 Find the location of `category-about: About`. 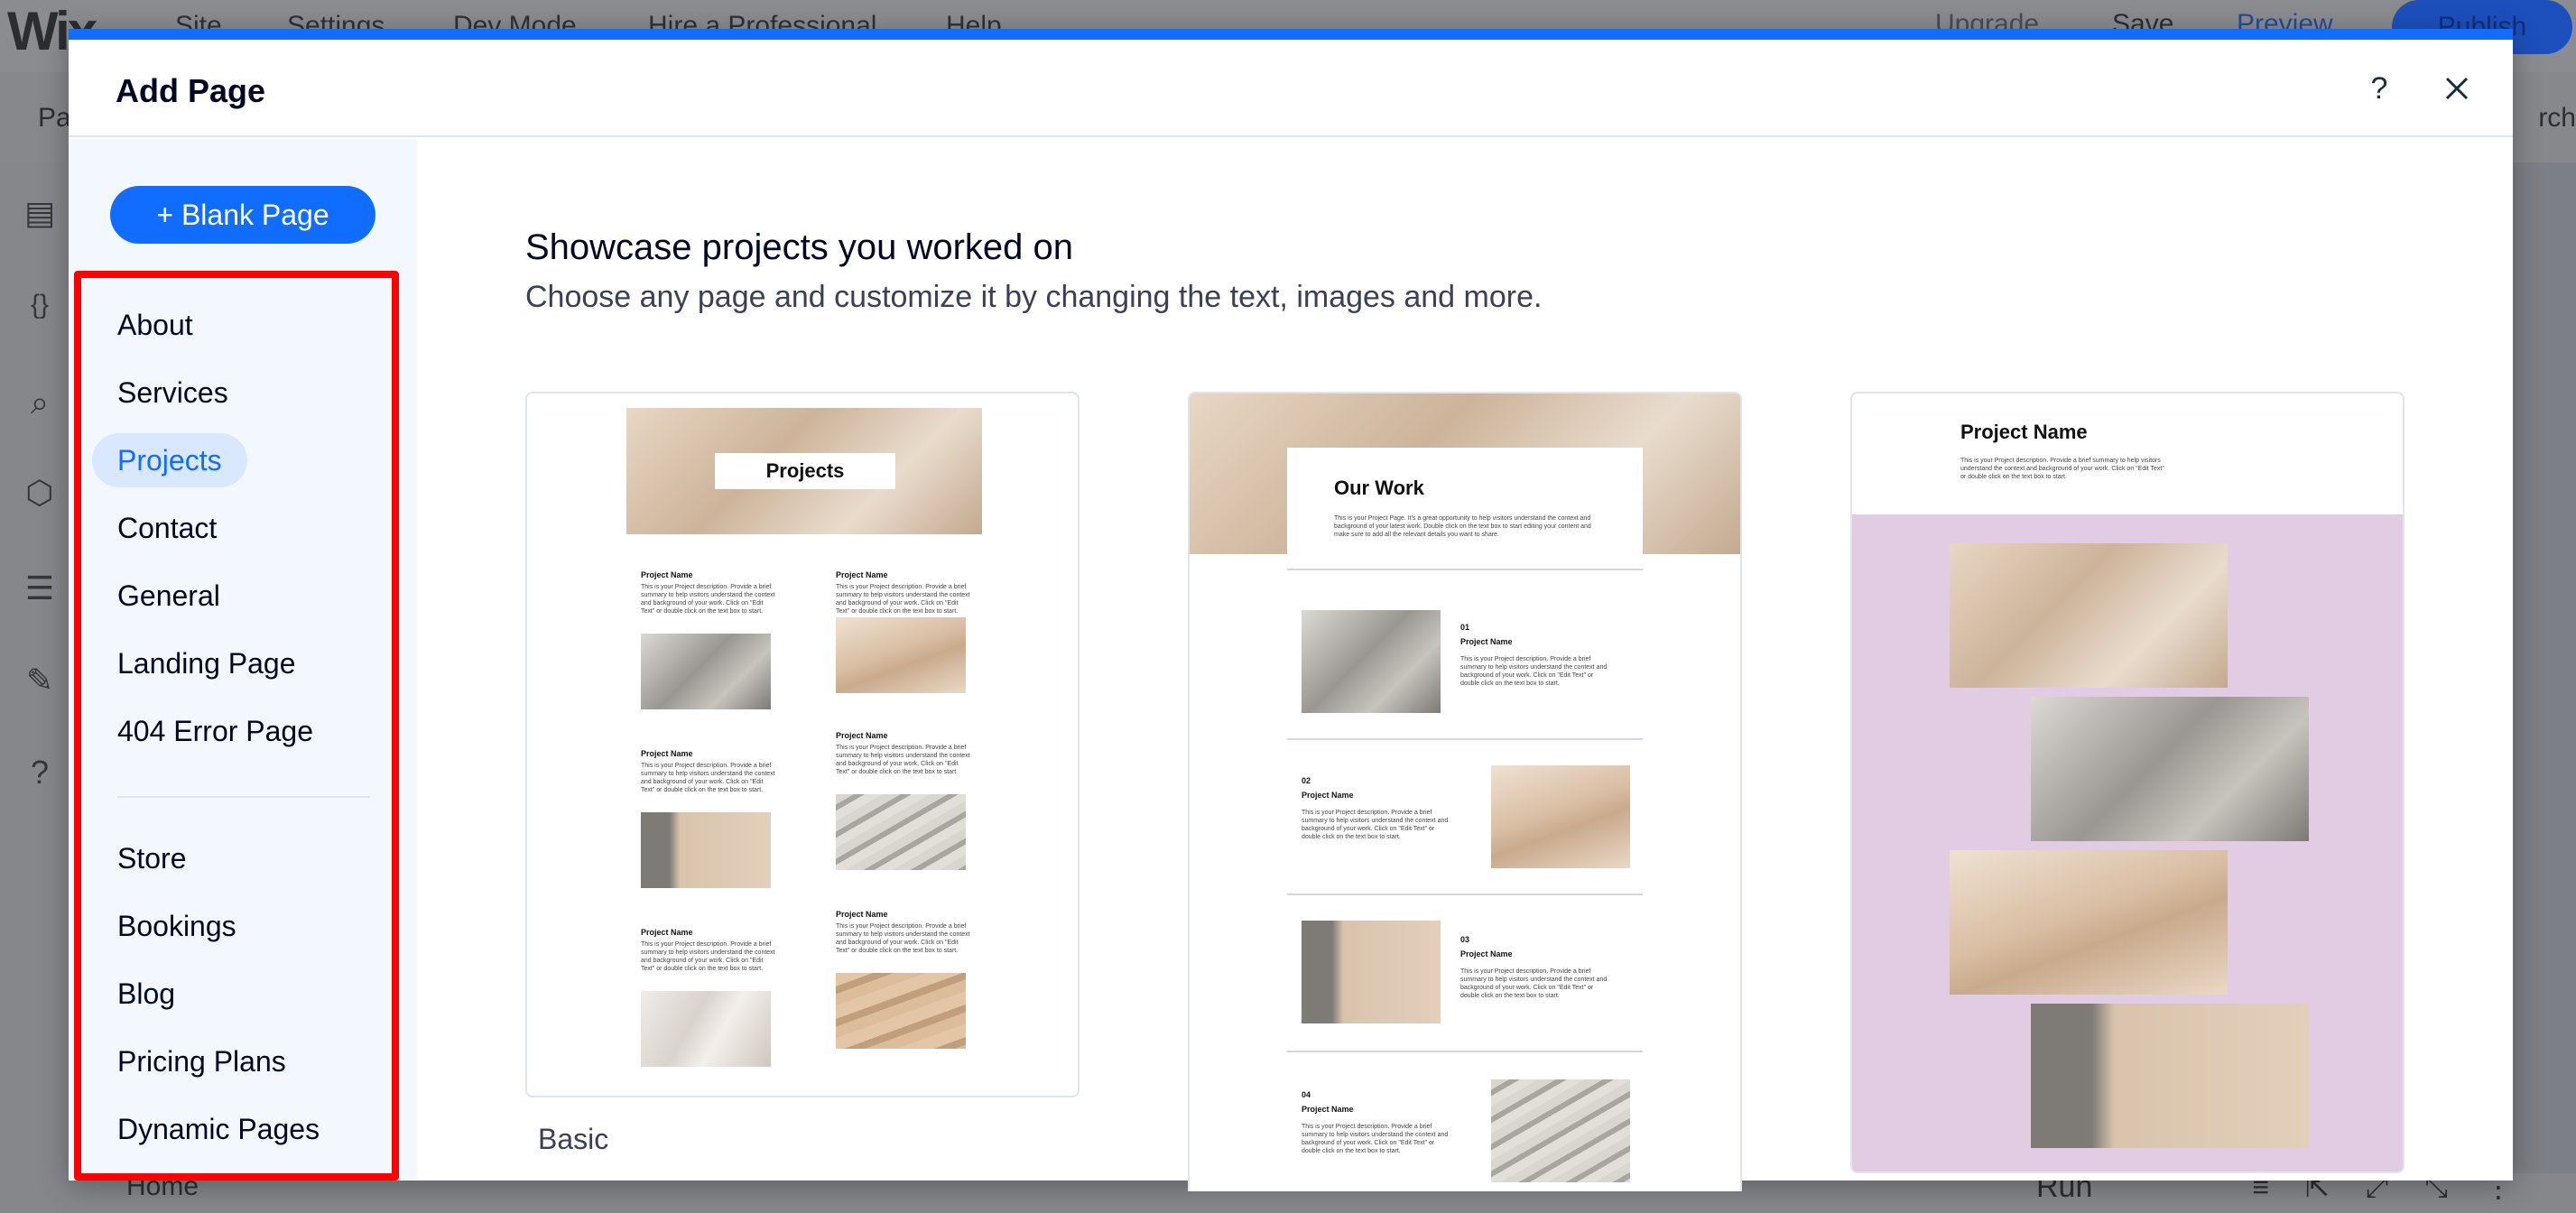

category-about: About is located at coordinates (155, 325).